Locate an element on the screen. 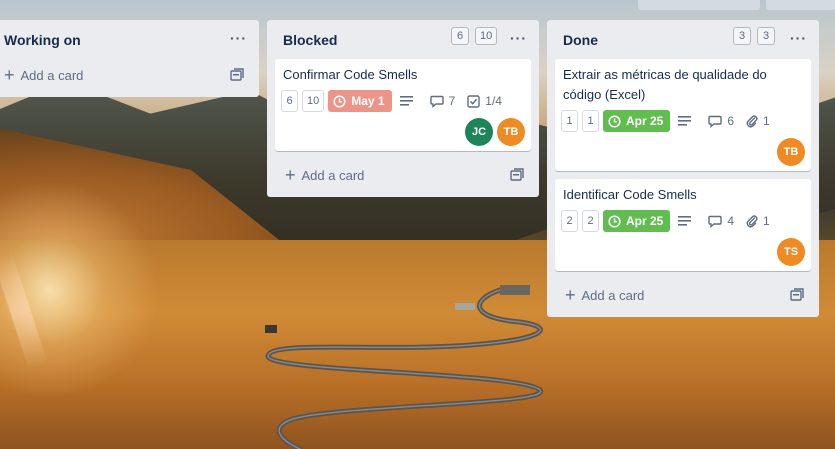 The height and width of the screenshot is (449, 835). due-date-badge: May 1 is located at coordinates (360, 101).